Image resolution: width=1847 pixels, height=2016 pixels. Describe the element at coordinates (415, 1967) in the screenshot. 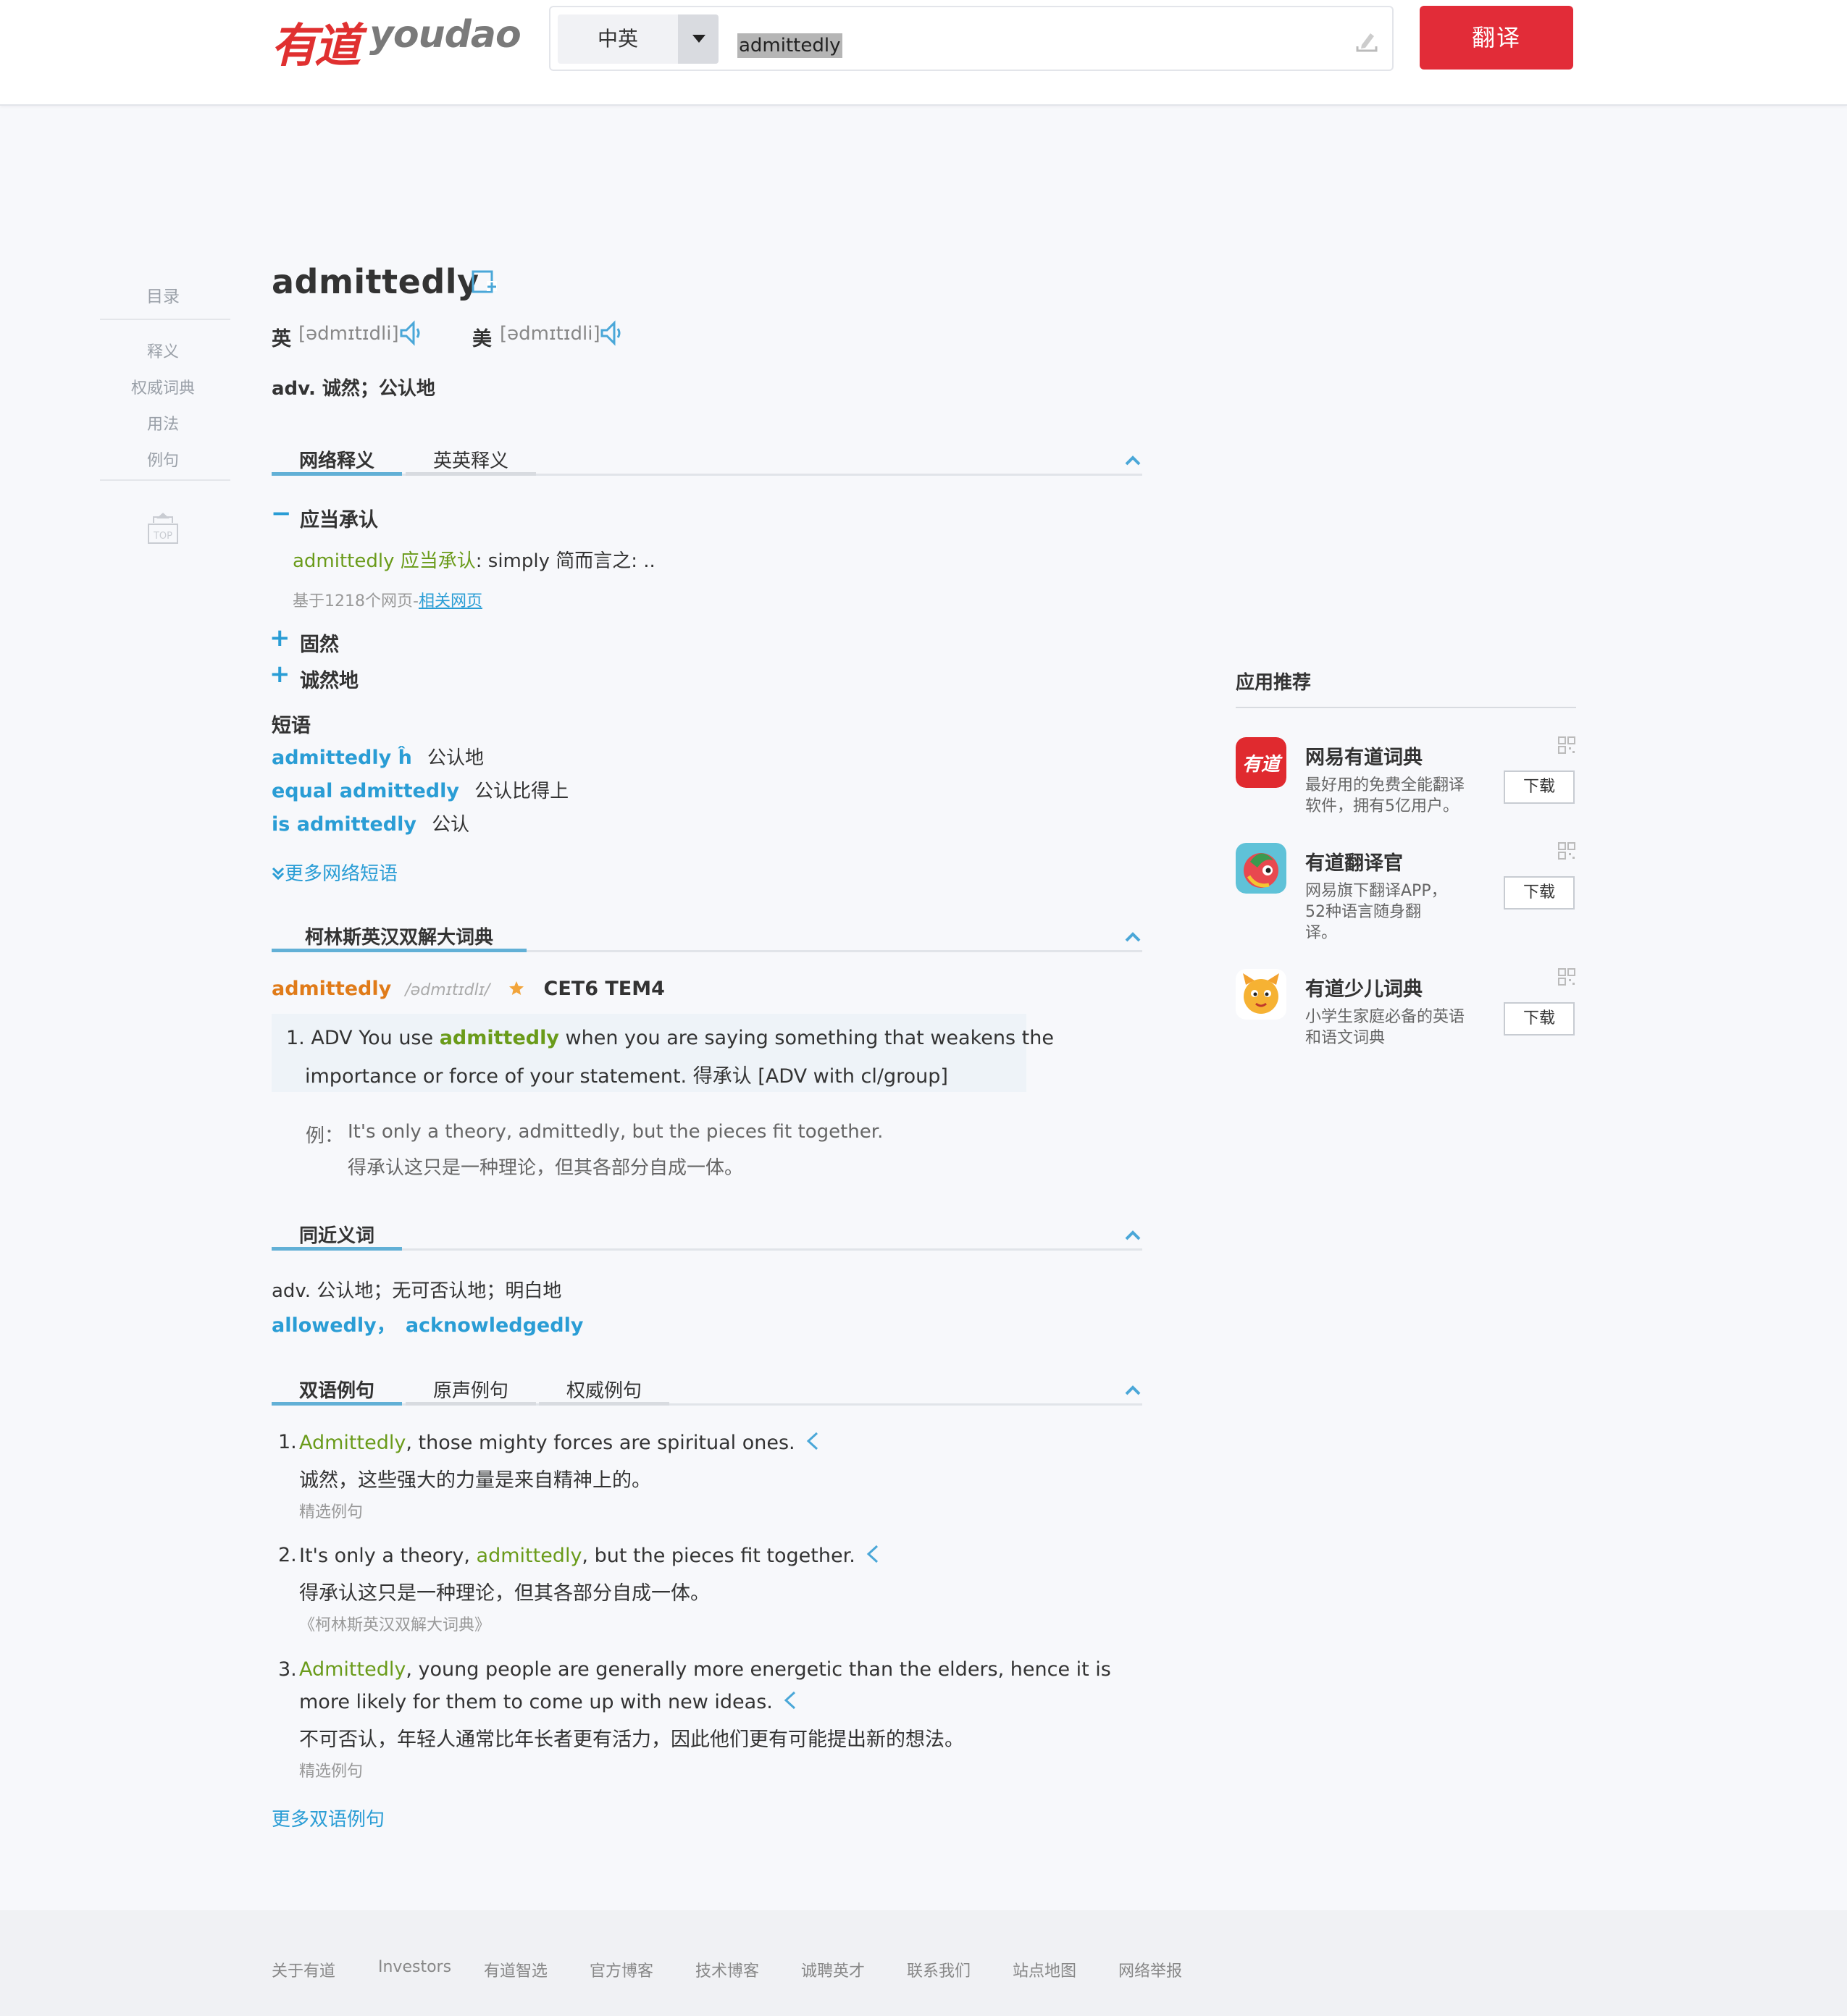

I see `footer-link-investors: Investors` at that location.